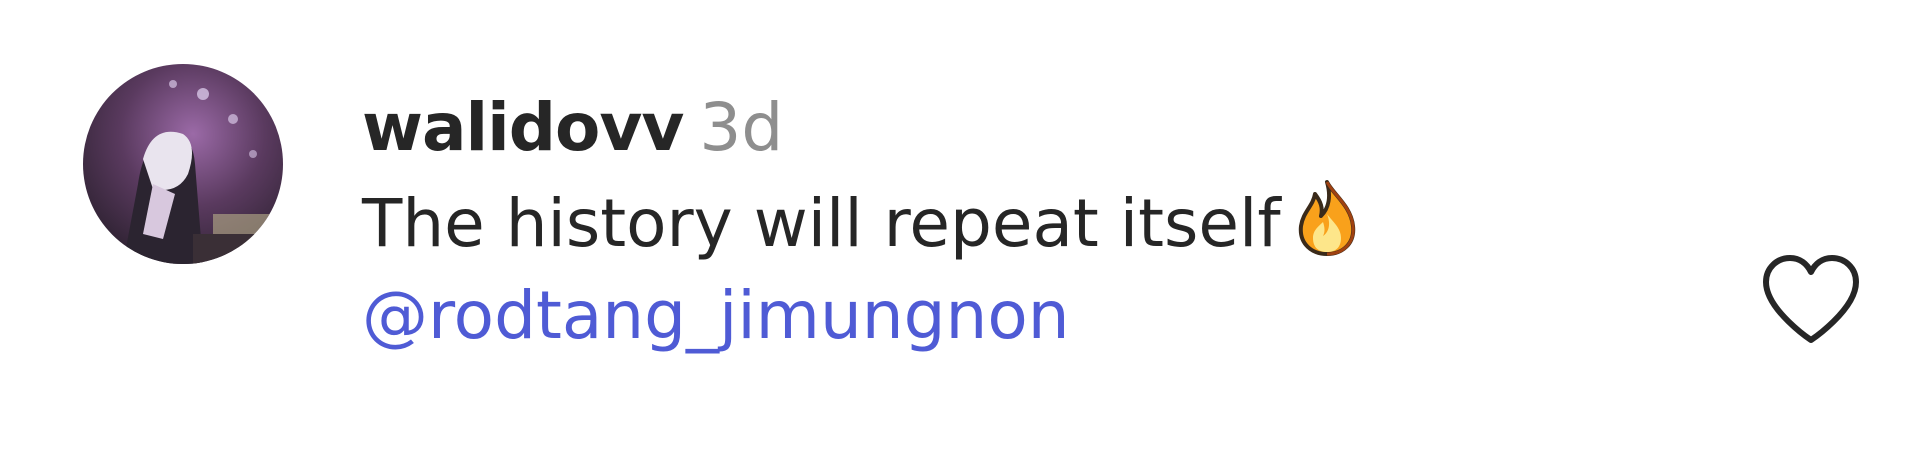 The height and width of the screenshot is (466, 1908). Describe the element at coordinates (741, 127) in the screenshot. I see `timestamp: 3d` at that location.